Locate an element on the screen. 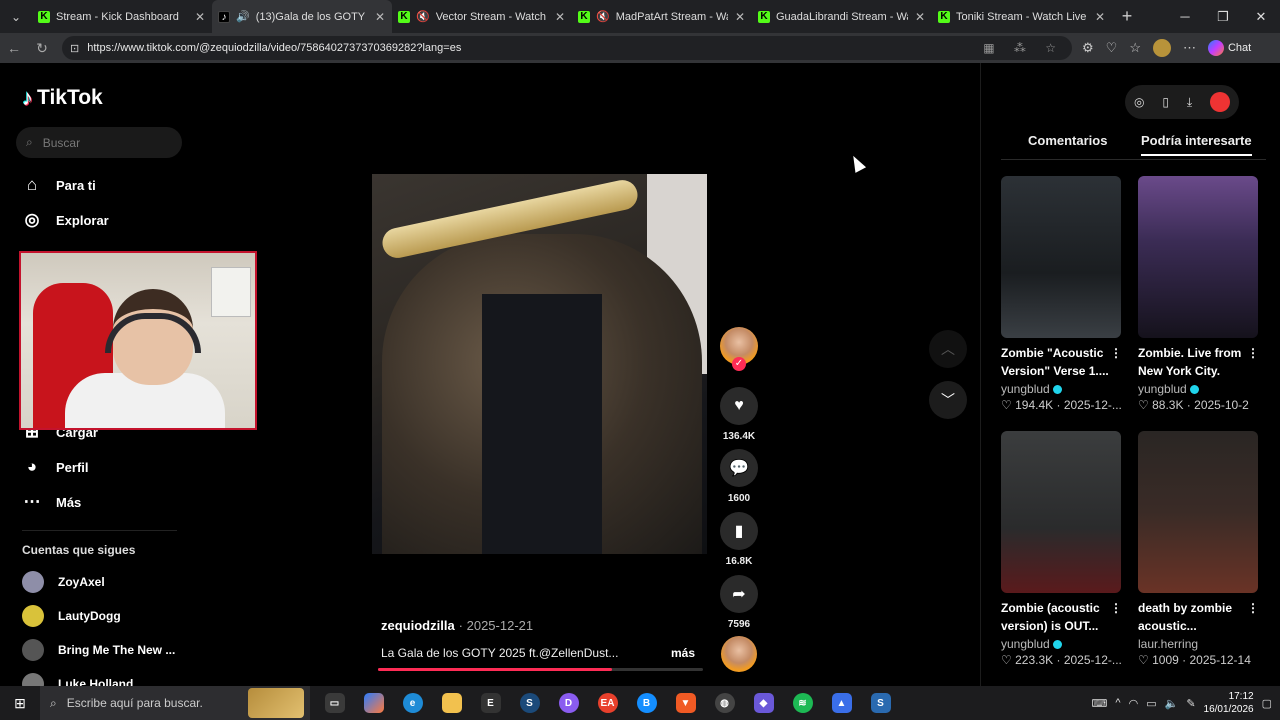  reload-icon: ↻ is located at coordinates (42, 48).